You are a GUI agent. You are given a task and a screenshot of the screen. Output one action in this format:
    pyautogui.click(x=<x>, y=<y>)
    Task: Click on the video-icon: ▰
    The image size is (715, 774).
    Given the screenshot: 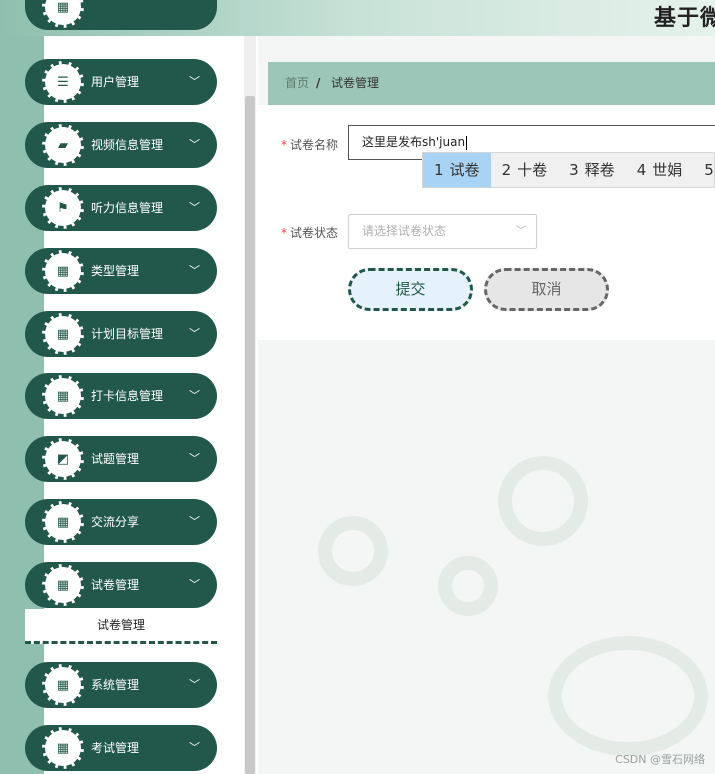 What is the action you would take?
    pyautogui.click(x=63, y=145)
    